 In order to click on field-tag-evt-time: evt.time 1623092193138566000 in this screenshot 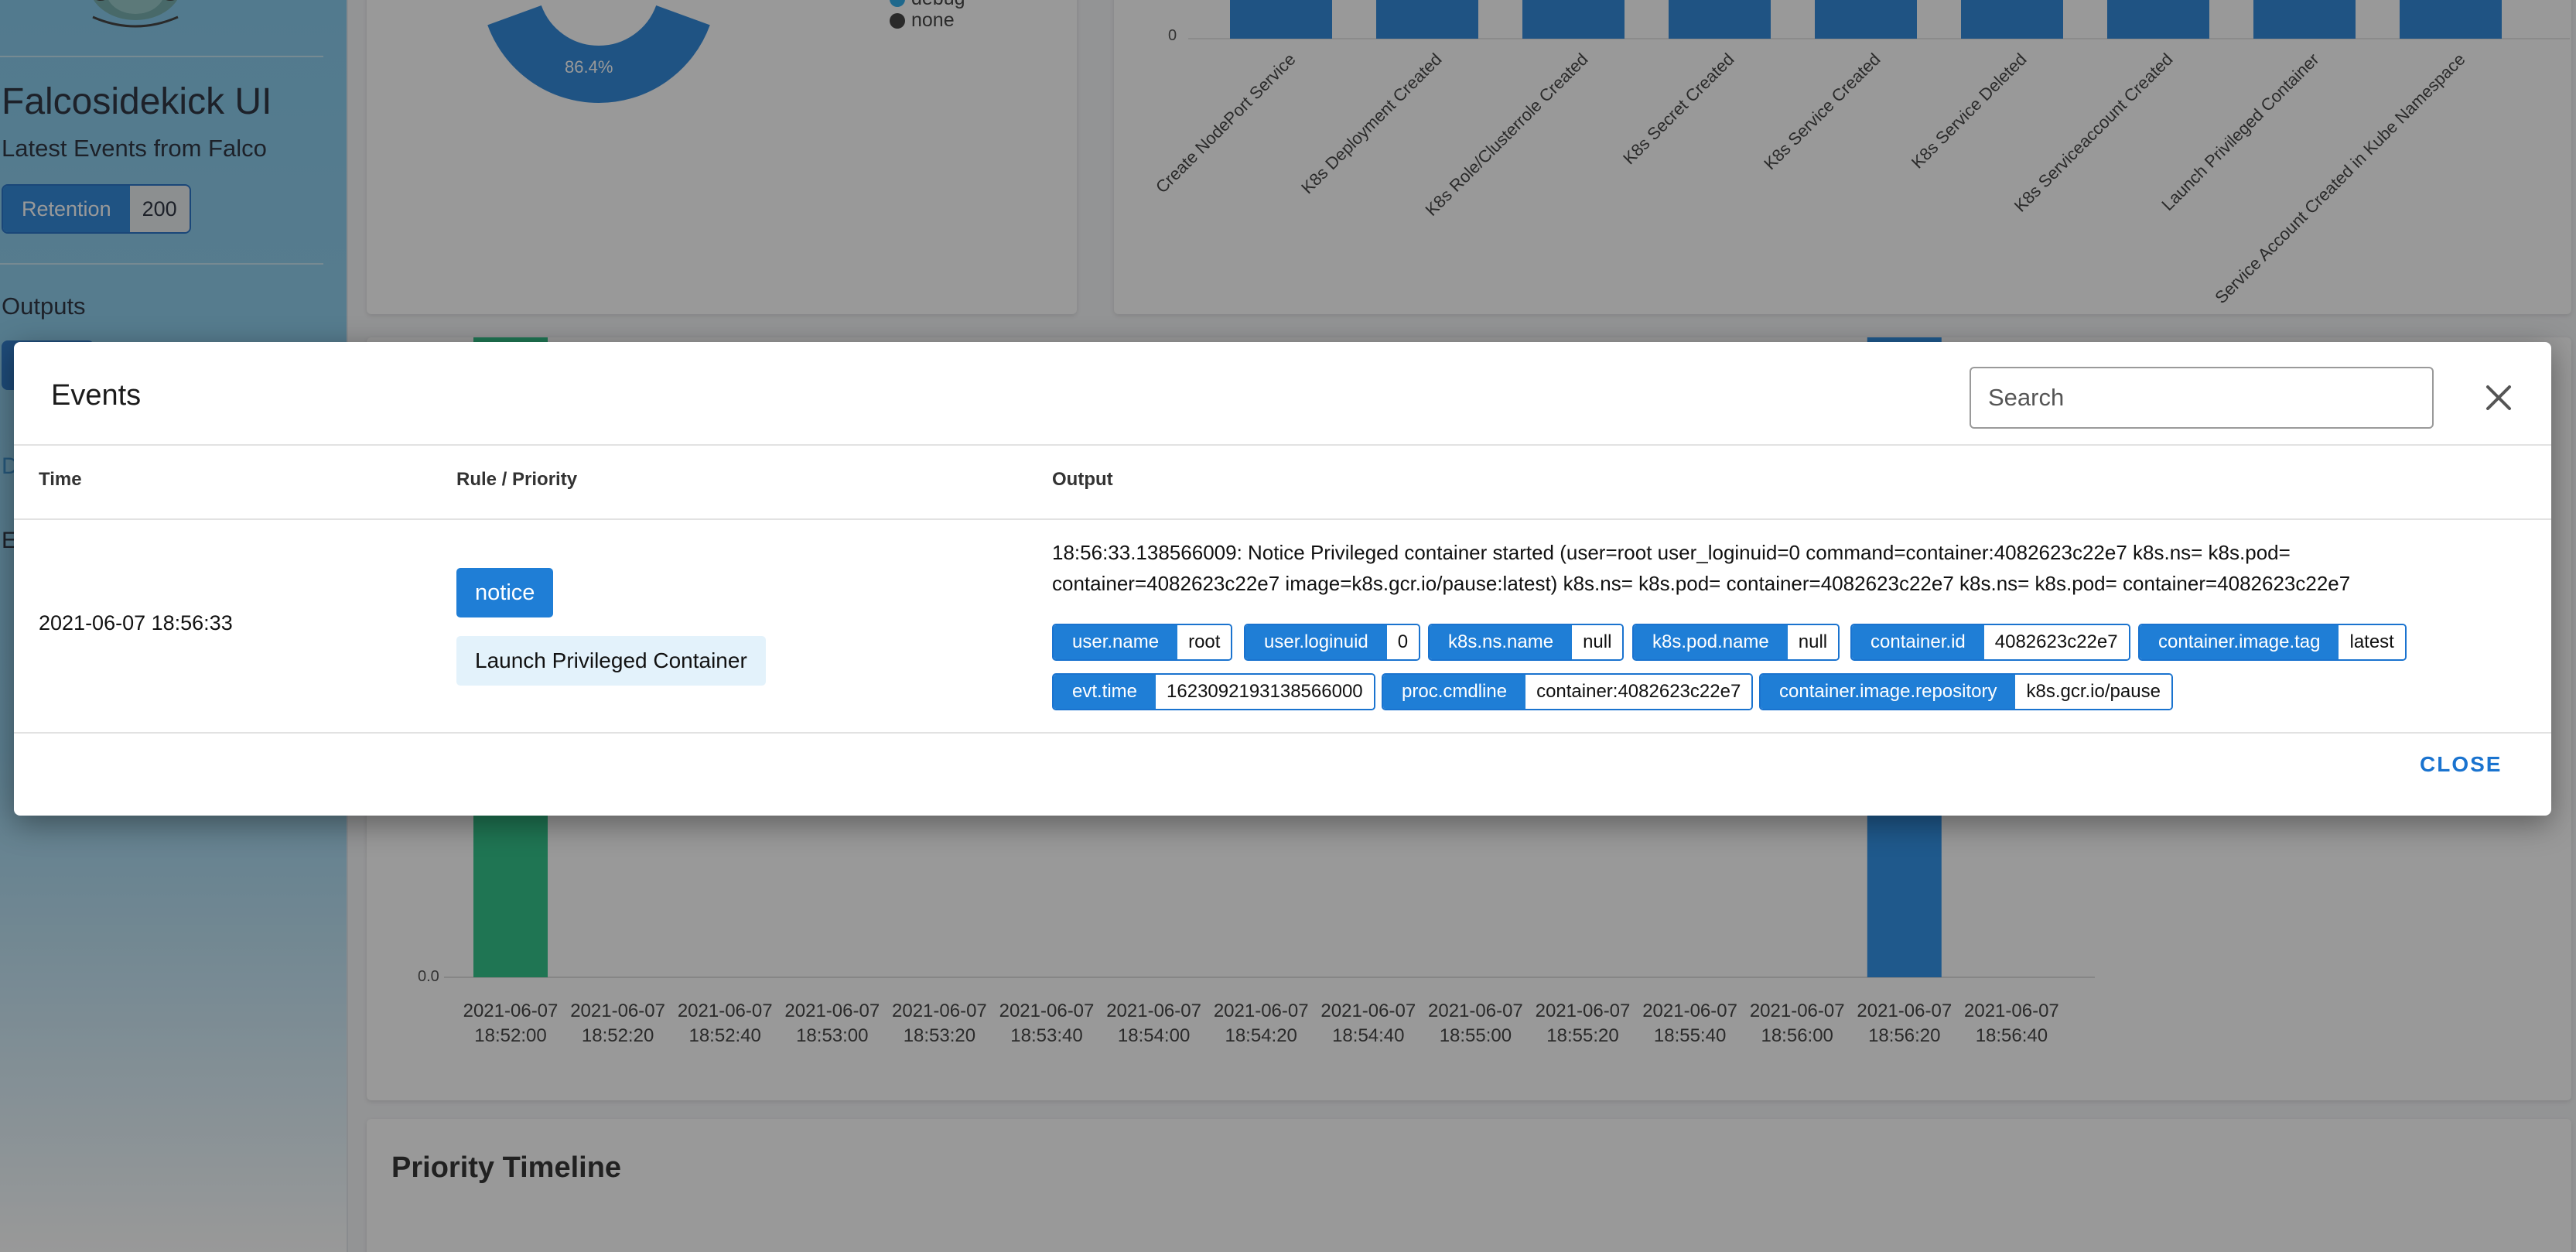, I will do `click(1213, 692)`.